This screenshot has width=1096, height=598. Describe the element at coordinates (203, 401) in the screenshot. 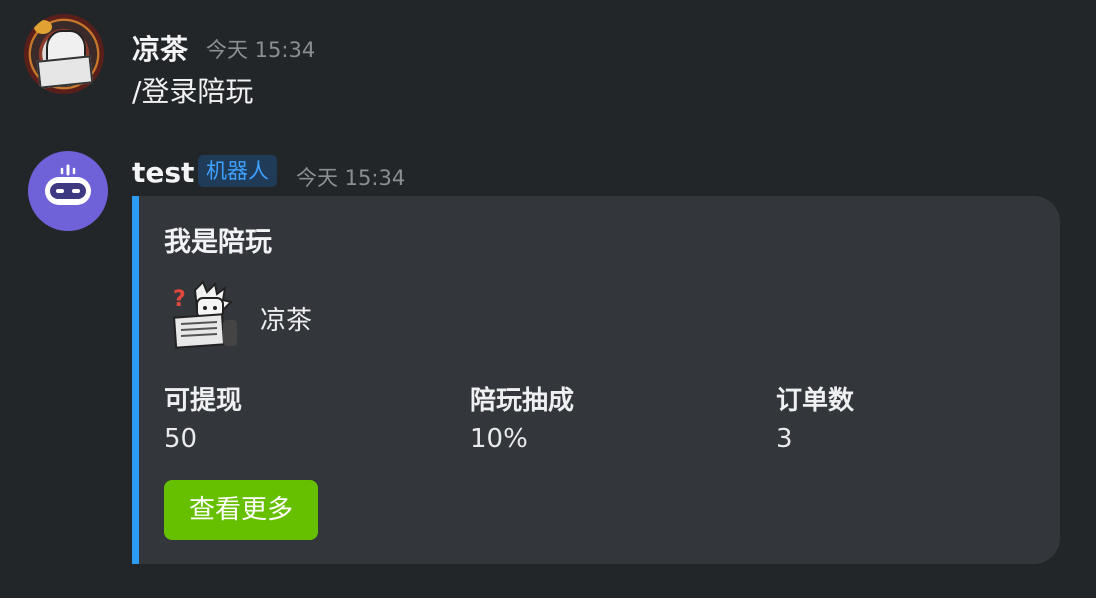

I see `field-label-withdrawable: 可提现` at that location.